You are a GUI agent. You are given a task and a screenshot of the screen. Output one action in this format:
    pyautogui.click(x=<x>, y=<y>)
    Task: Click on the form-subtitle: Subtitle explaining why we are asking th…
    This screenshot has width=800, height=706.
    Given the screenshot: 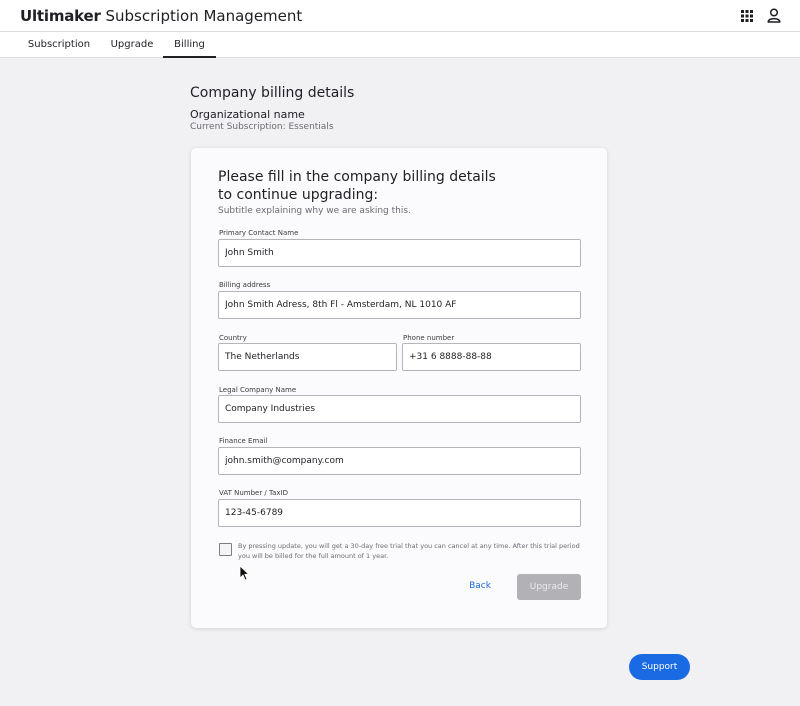 What is the action you would take?
    pyautogui.click(x=314, y=211)
    